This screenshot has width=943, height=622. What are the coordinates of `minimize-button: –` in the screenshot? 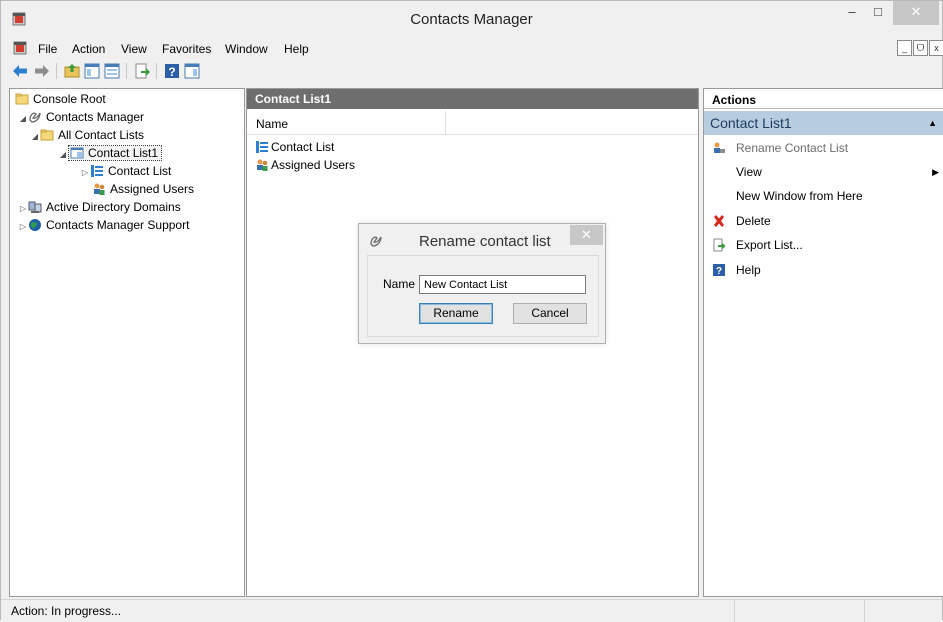 It's located at (852, 13).